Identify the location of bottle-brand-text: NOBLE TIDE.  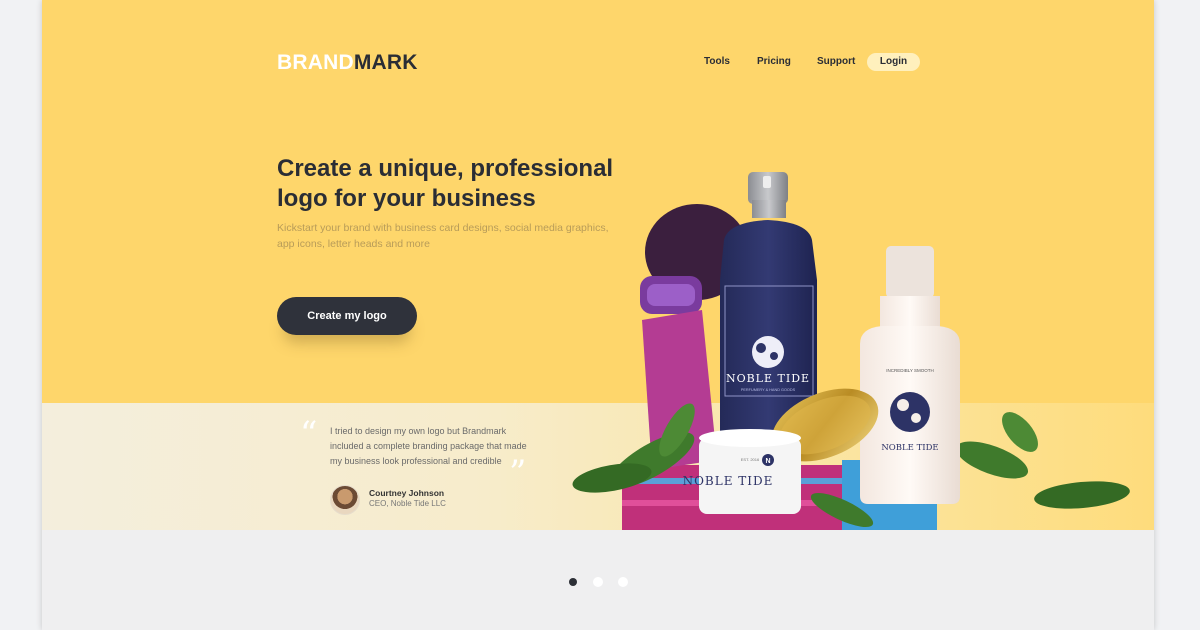
(768, 378).